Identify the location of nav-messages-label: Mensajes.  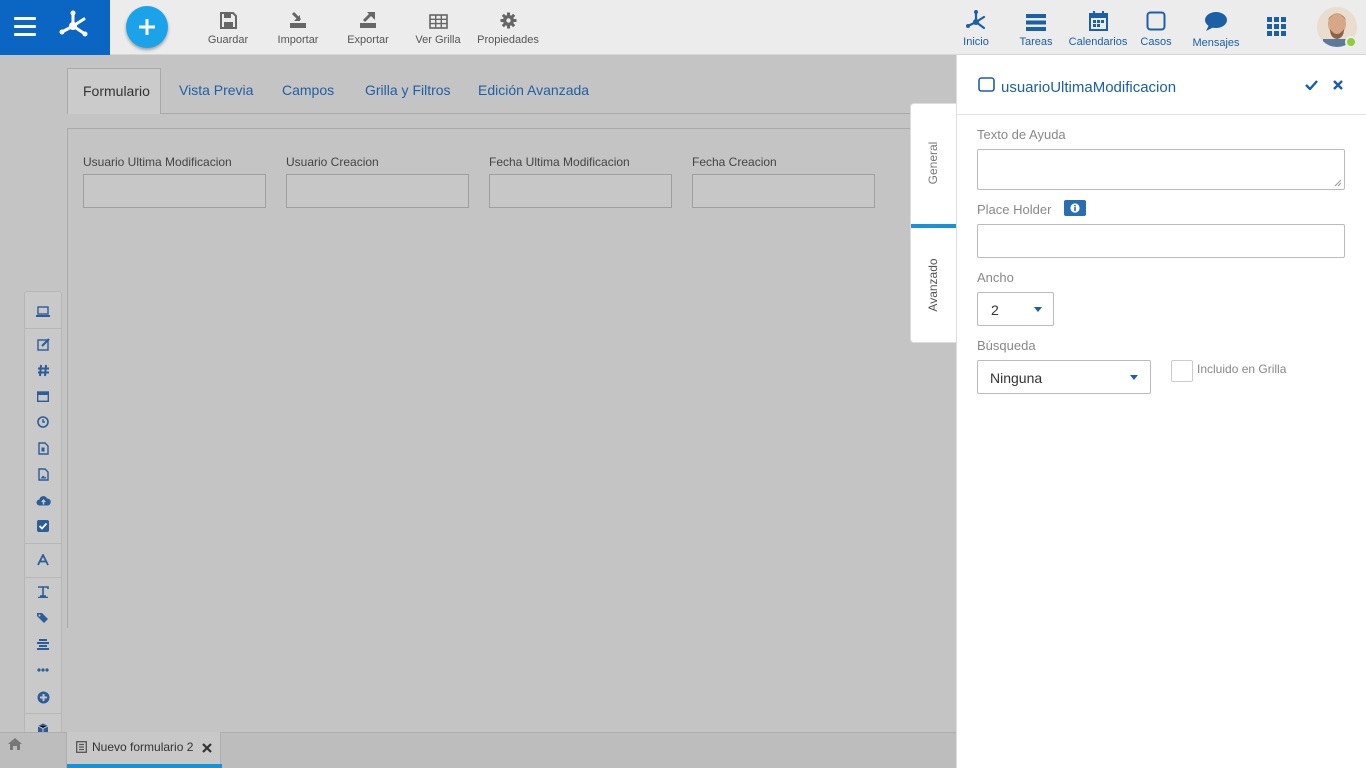
(1216, 43).